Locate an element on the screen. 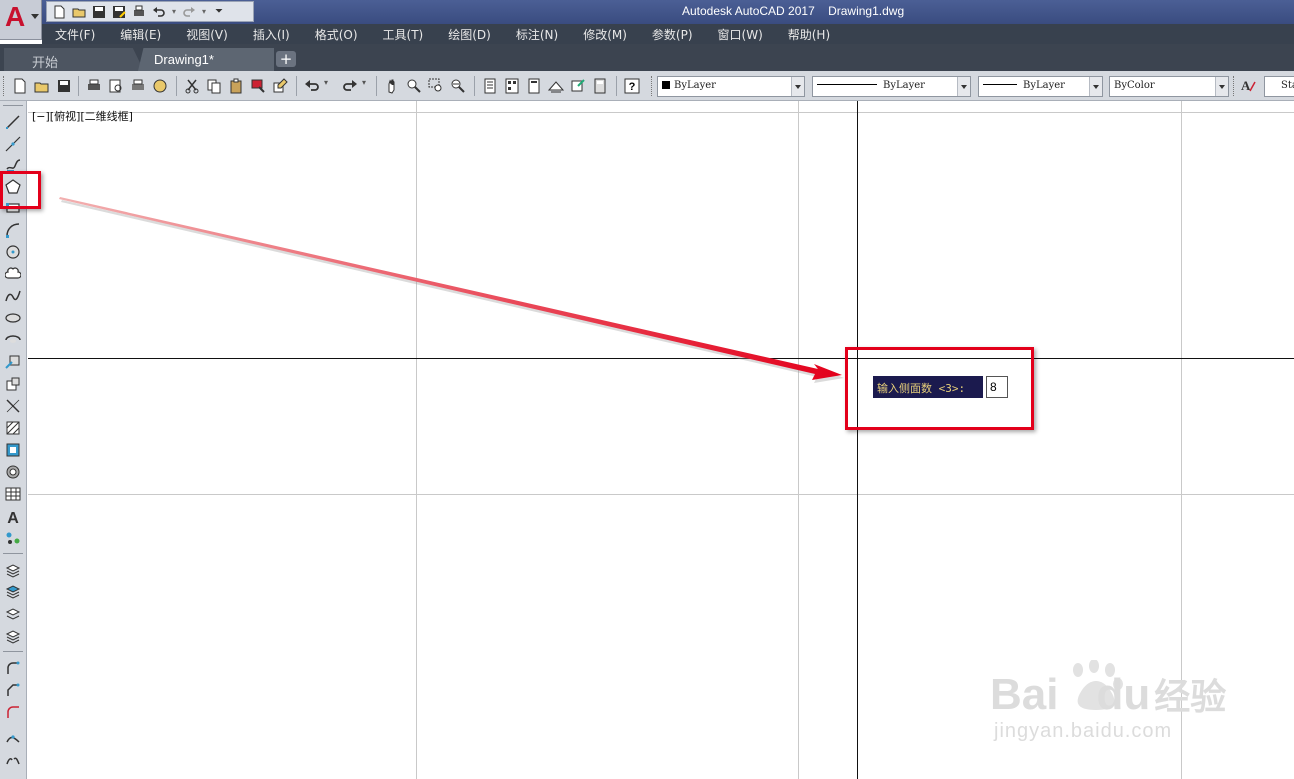 The height and width of the screenshot is (779, 1294). match-properties-icon is located at coordinates (258, 86).